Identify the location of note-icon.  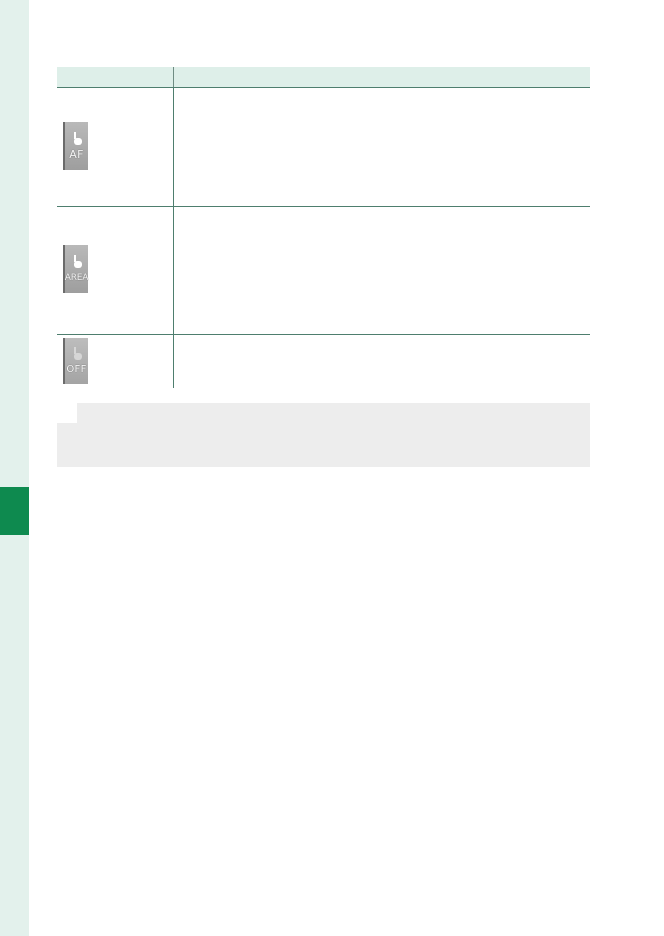
(67, 413).